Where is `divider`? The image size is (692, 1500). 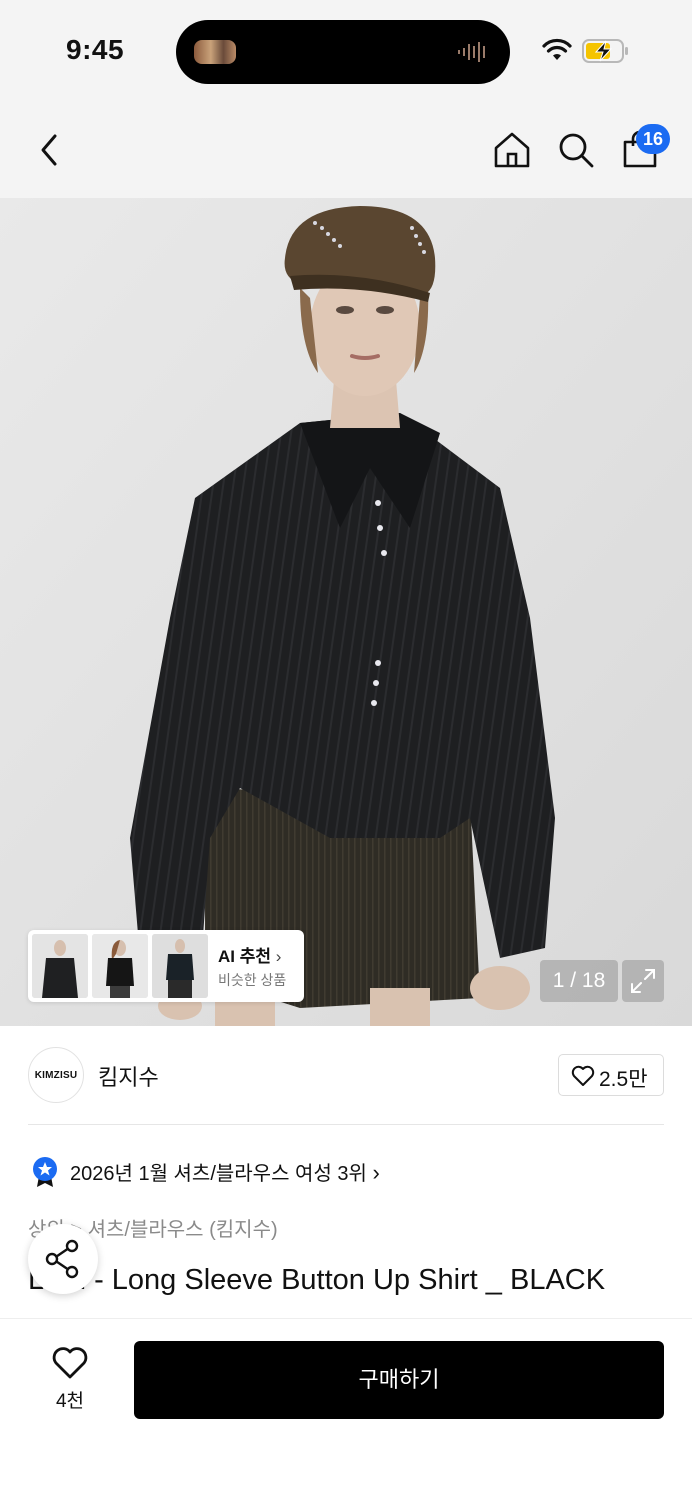 divider is located at coordinates (346, 1124).